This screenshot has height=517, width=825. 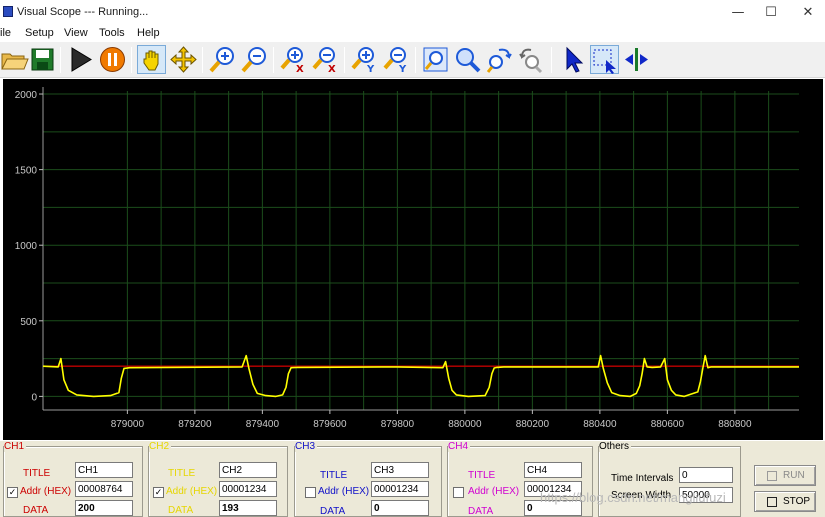 What do you see at coordinates (248, 470) in the screenshot?
I see `channel-2-title-field: CH2` at bounding box center [248, 470].